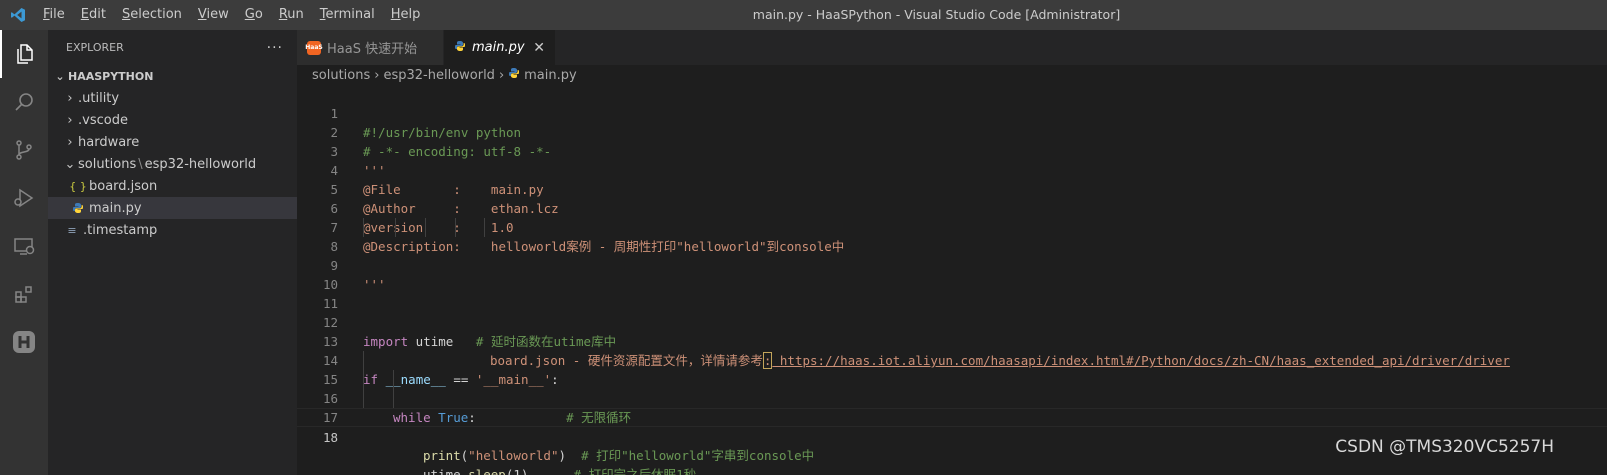  I want to click on workspace-section-header: ⌄ HAASPYTHON, so click(172, 76).